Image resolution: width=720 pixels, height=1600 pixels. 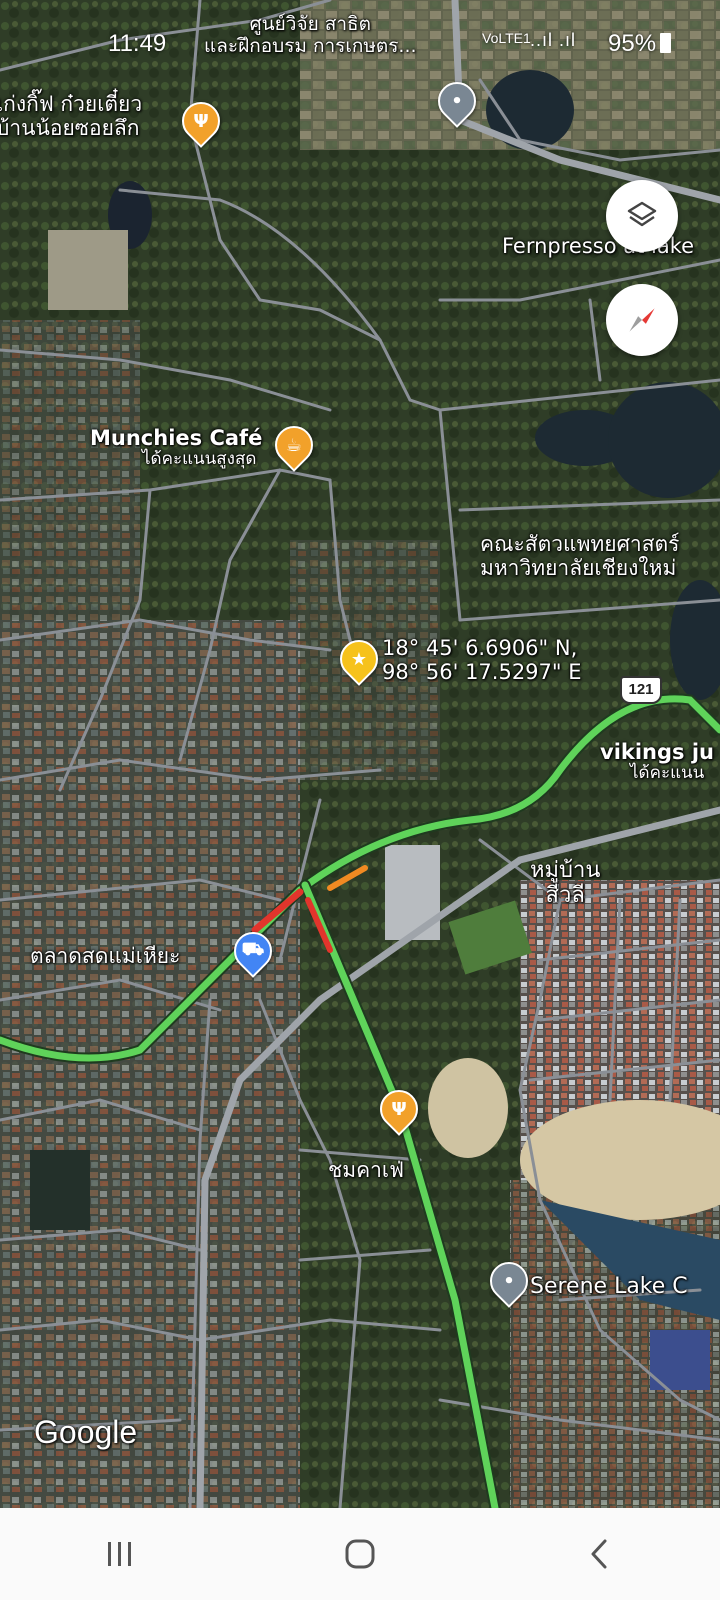 I want to click on poi-label: หมู่บ้าน, so click(x=565, y=870).